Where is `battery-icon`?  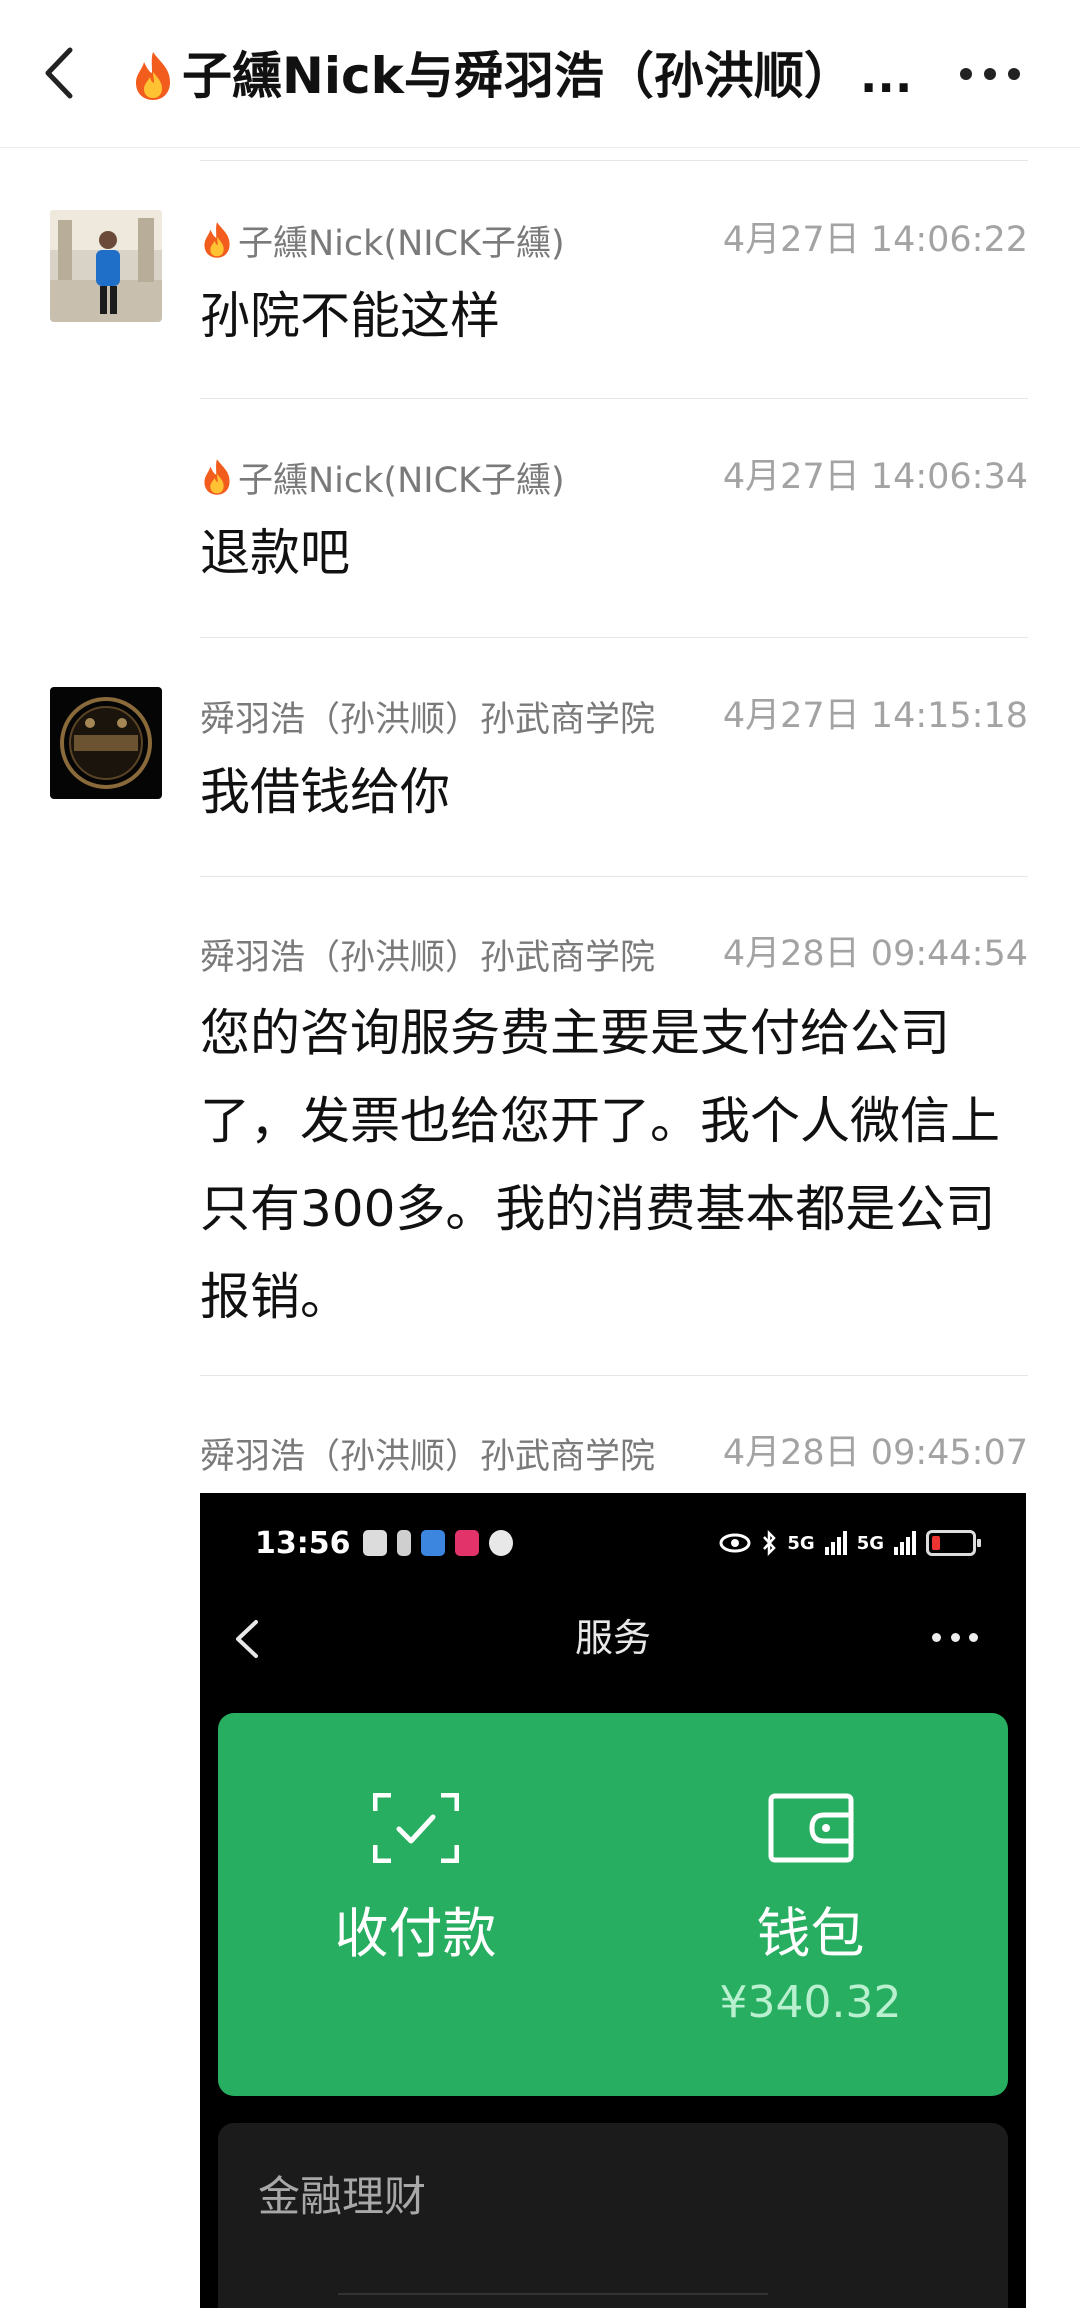
battery-icon is located at coordinates (953, 1543).